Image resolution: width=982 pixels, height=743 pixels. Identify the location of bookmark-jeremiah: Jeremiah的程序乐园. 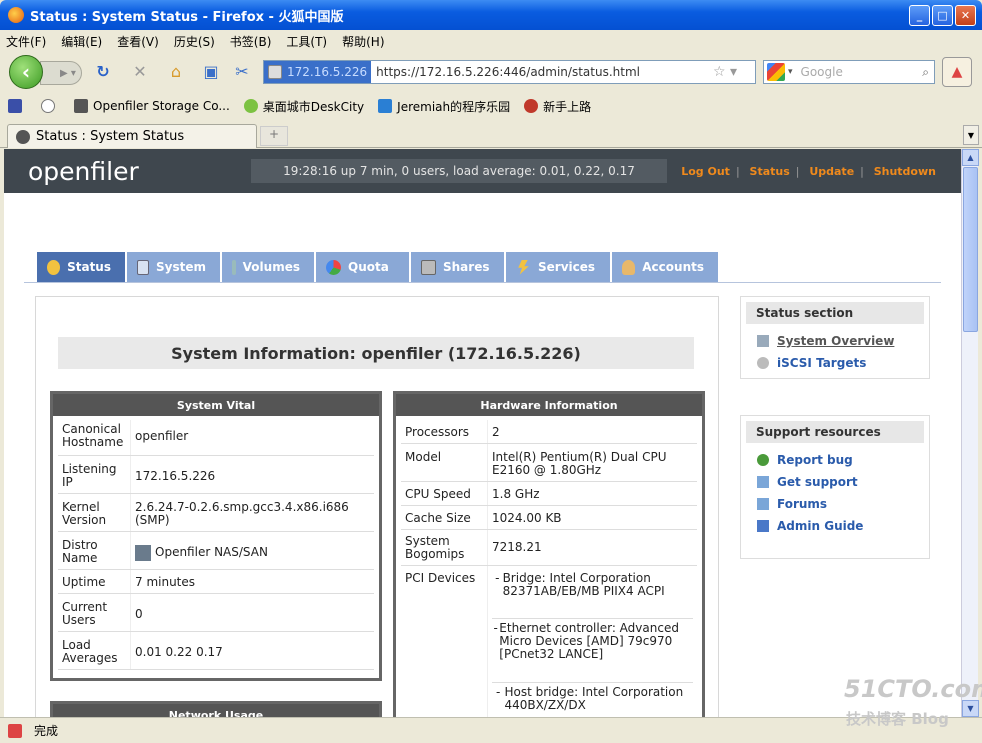
(444, 106).